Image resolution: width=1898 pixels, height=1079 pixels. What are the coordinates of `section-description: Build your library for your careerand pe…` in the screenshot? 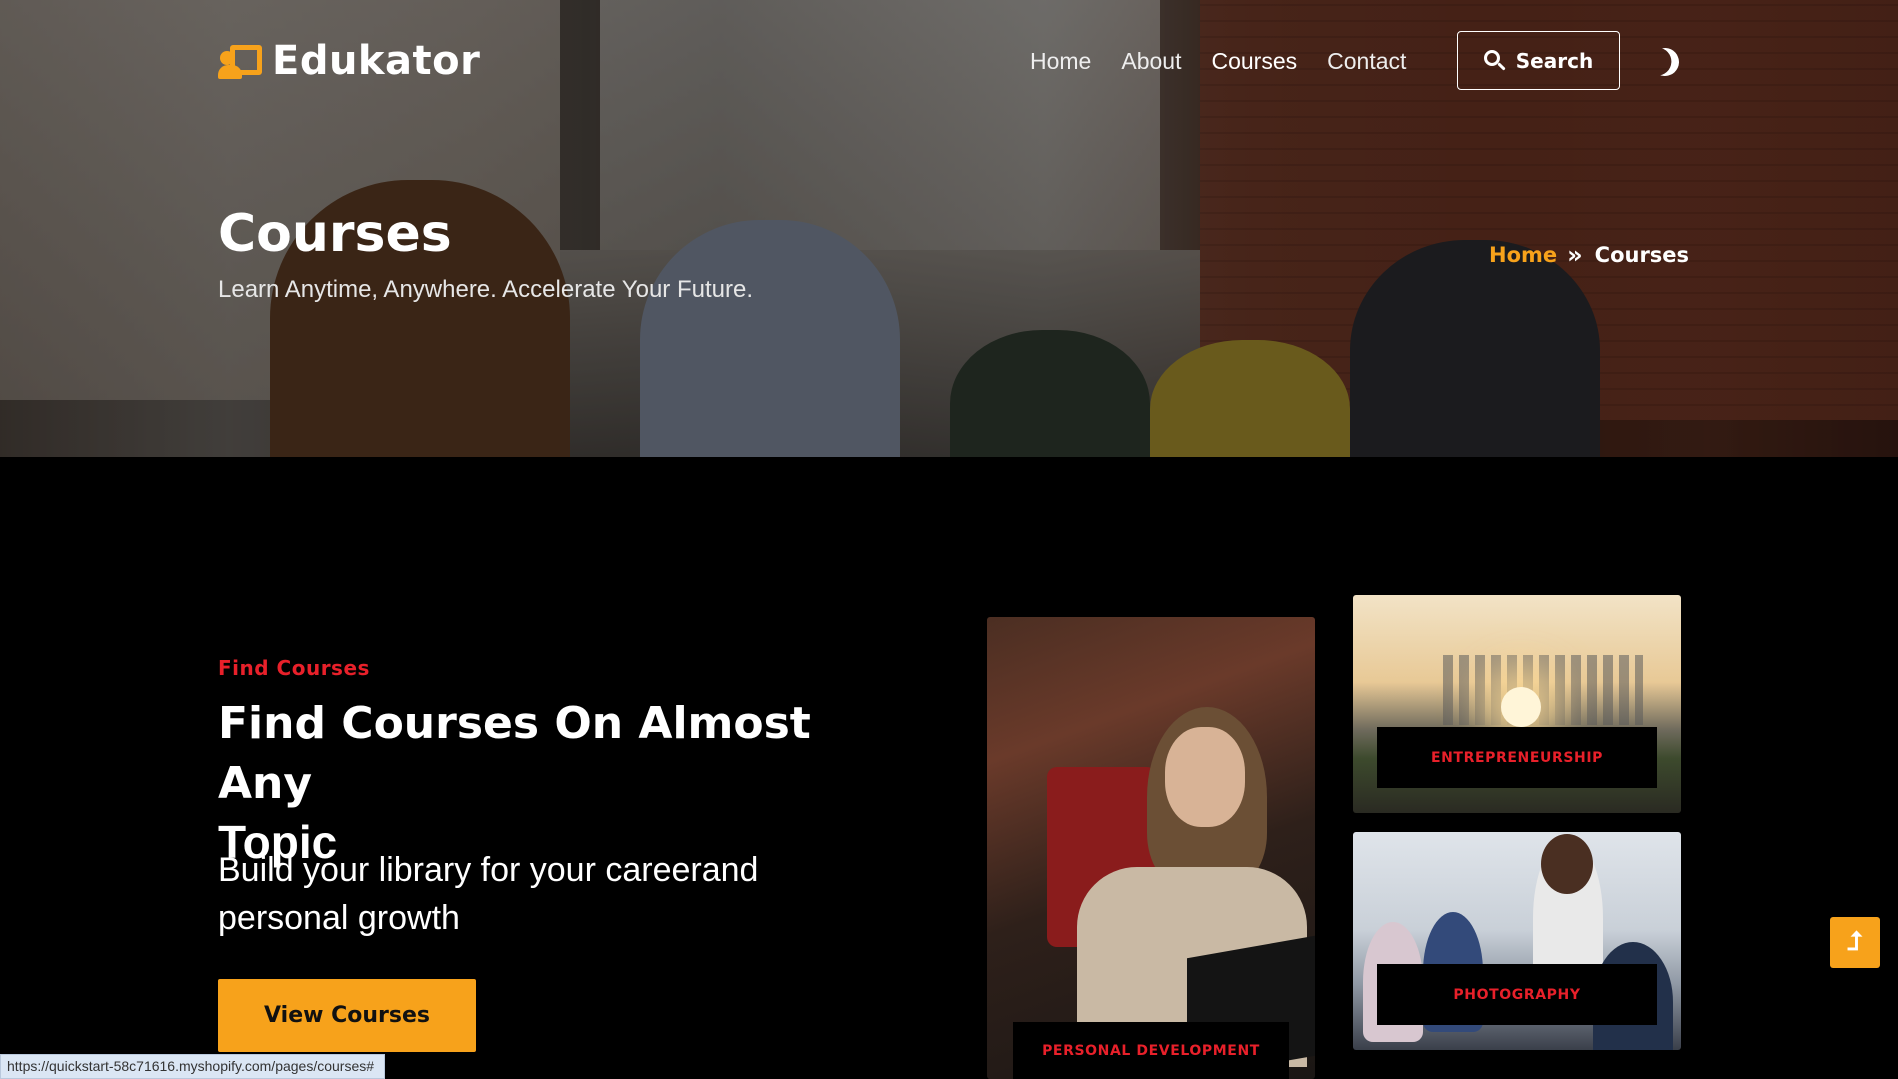 It's located at (488, 894).